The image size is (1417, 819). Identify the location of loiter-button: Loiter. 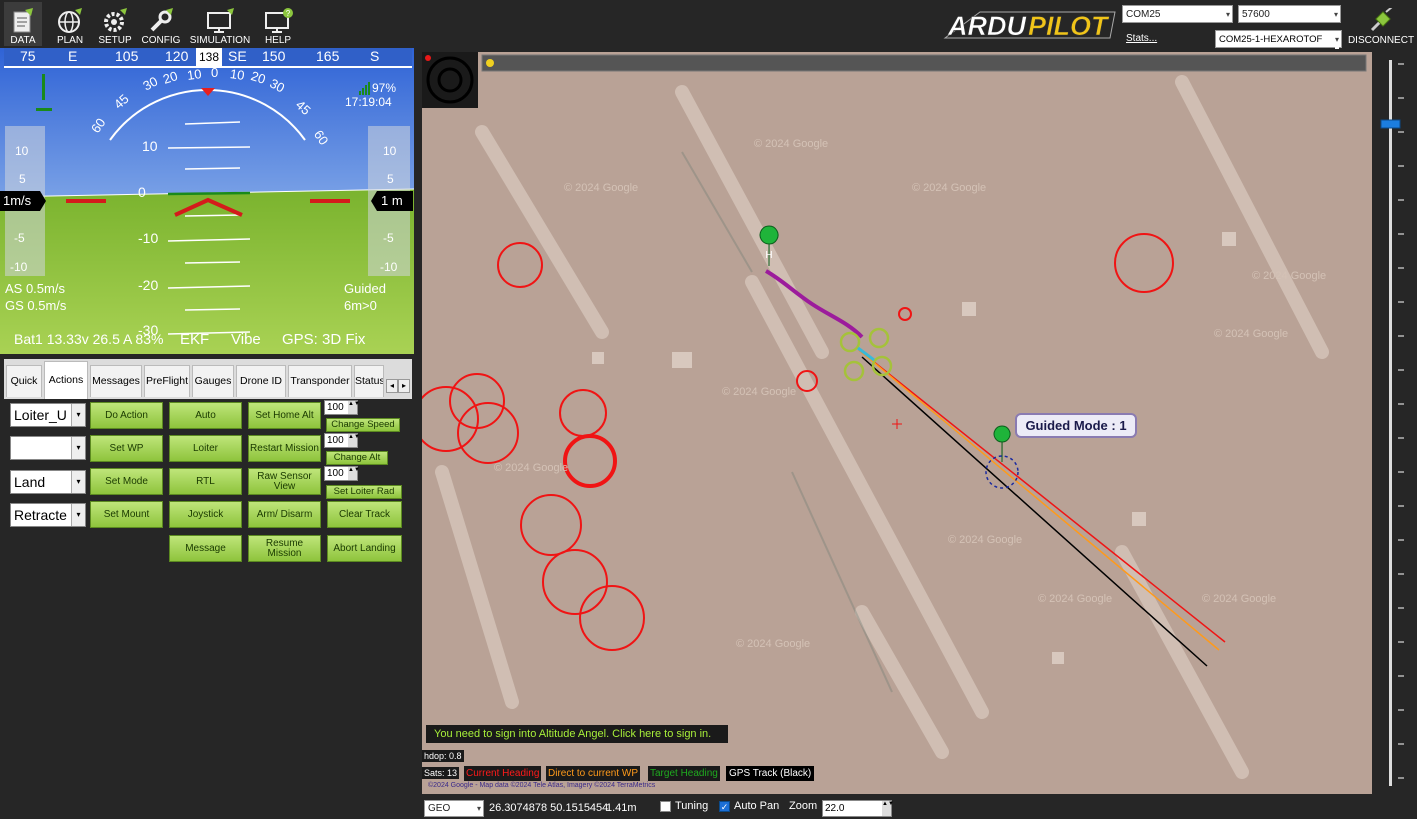
(205, 448).